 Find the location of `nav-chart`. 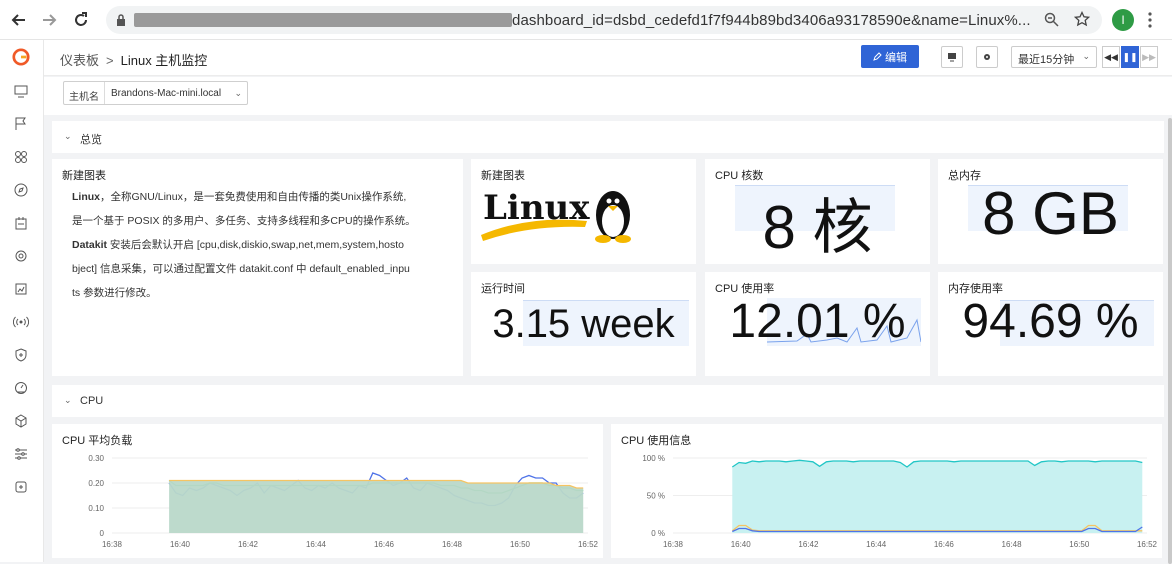

nav-chart is located at coordinates (21, 289).